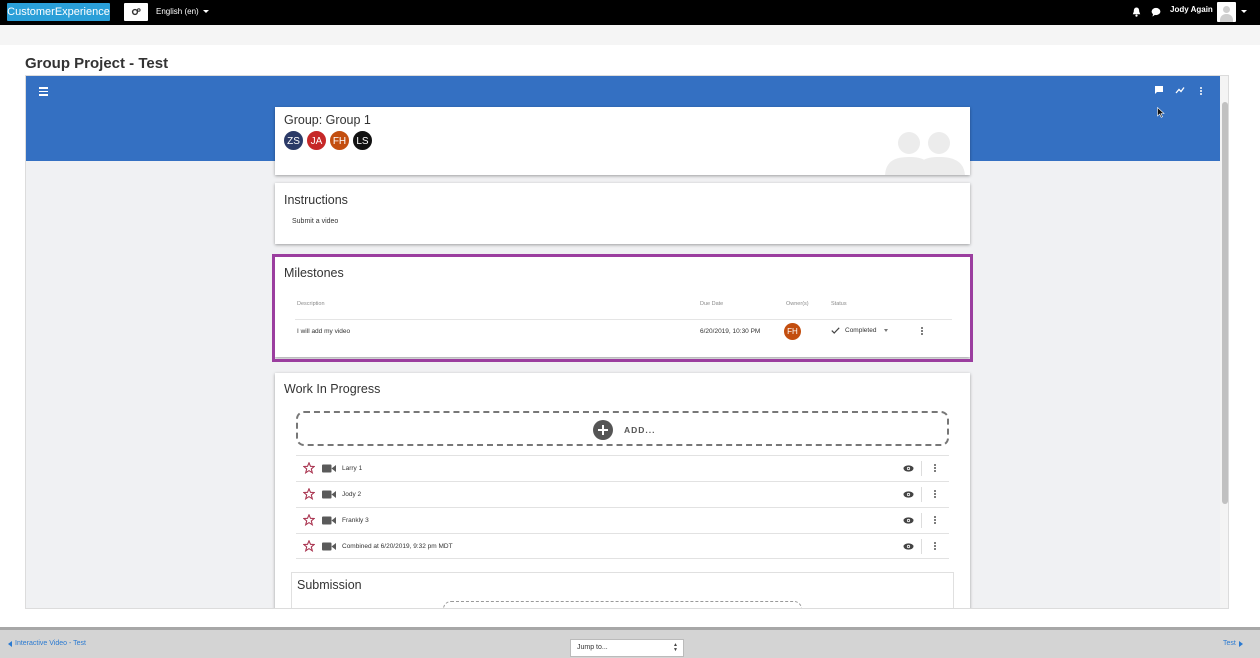  Describe the element at coordinates (1159, 90) in the screenshot. I see `comment-icon` at that location.